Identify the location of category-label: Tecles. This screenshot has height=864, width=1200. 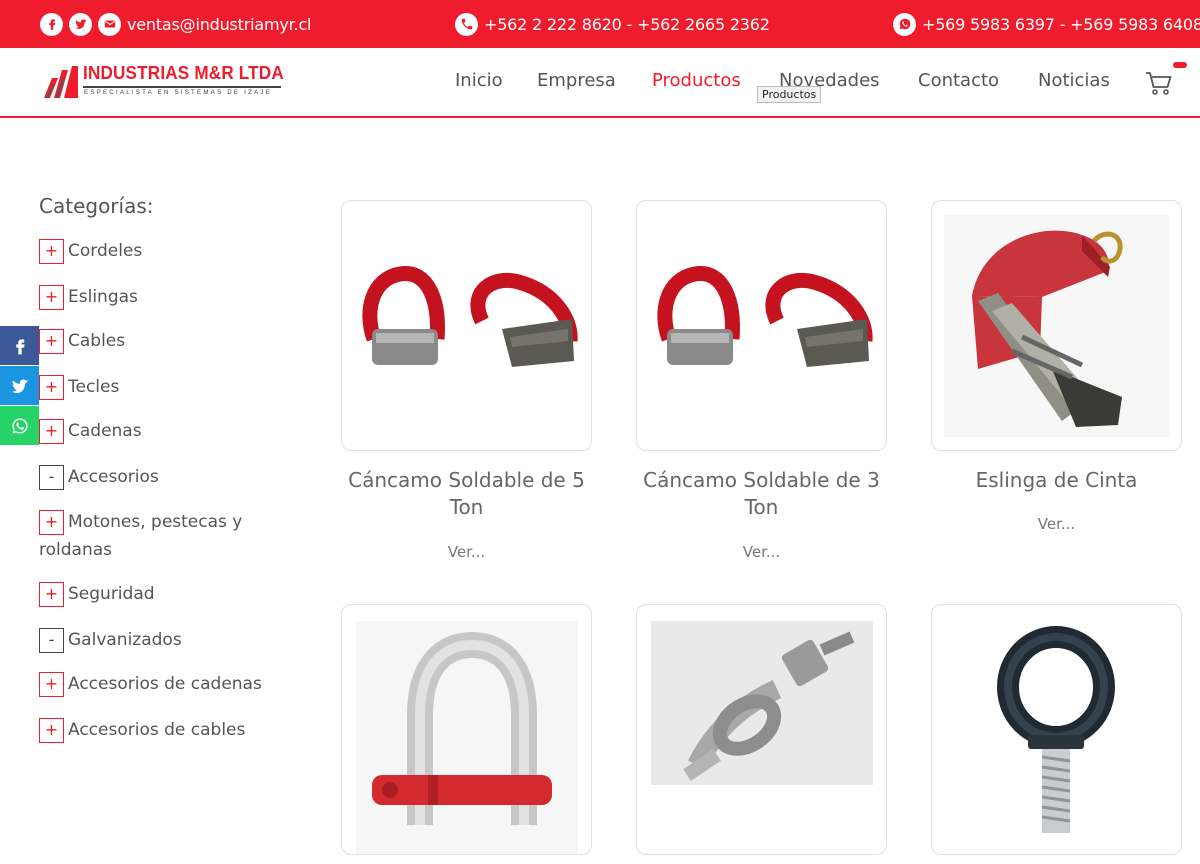
(93, 387).